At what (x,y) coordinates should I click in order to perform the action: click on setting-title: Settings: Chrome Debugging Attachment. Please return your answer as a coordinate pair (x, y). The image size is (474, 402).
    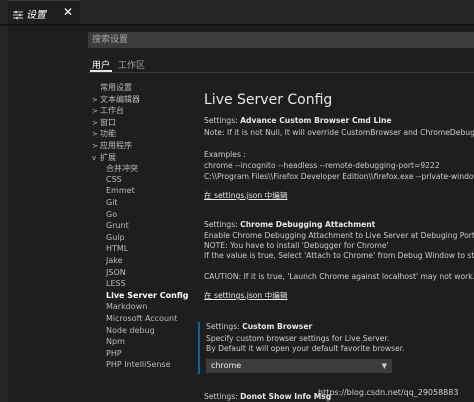
    Looking at the image, I should click on (289, 224).